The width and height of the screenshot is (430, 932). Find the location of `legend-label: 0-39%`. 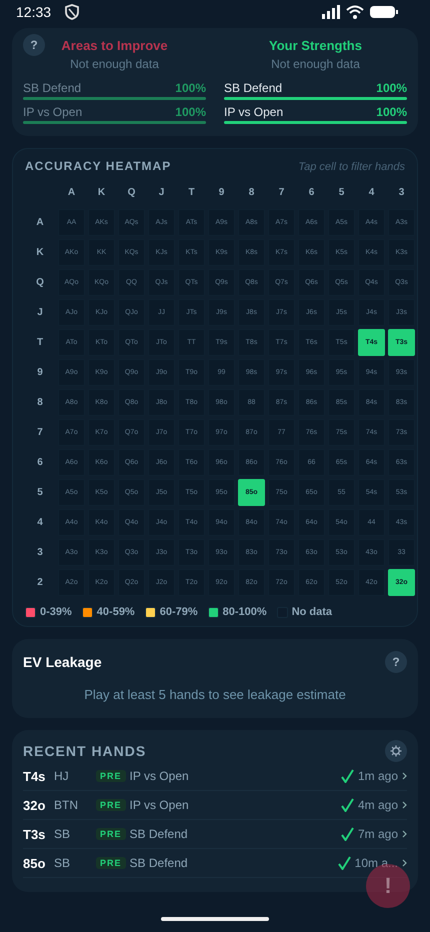

legend-label: 0-39% is located at coordinates (56, 612).